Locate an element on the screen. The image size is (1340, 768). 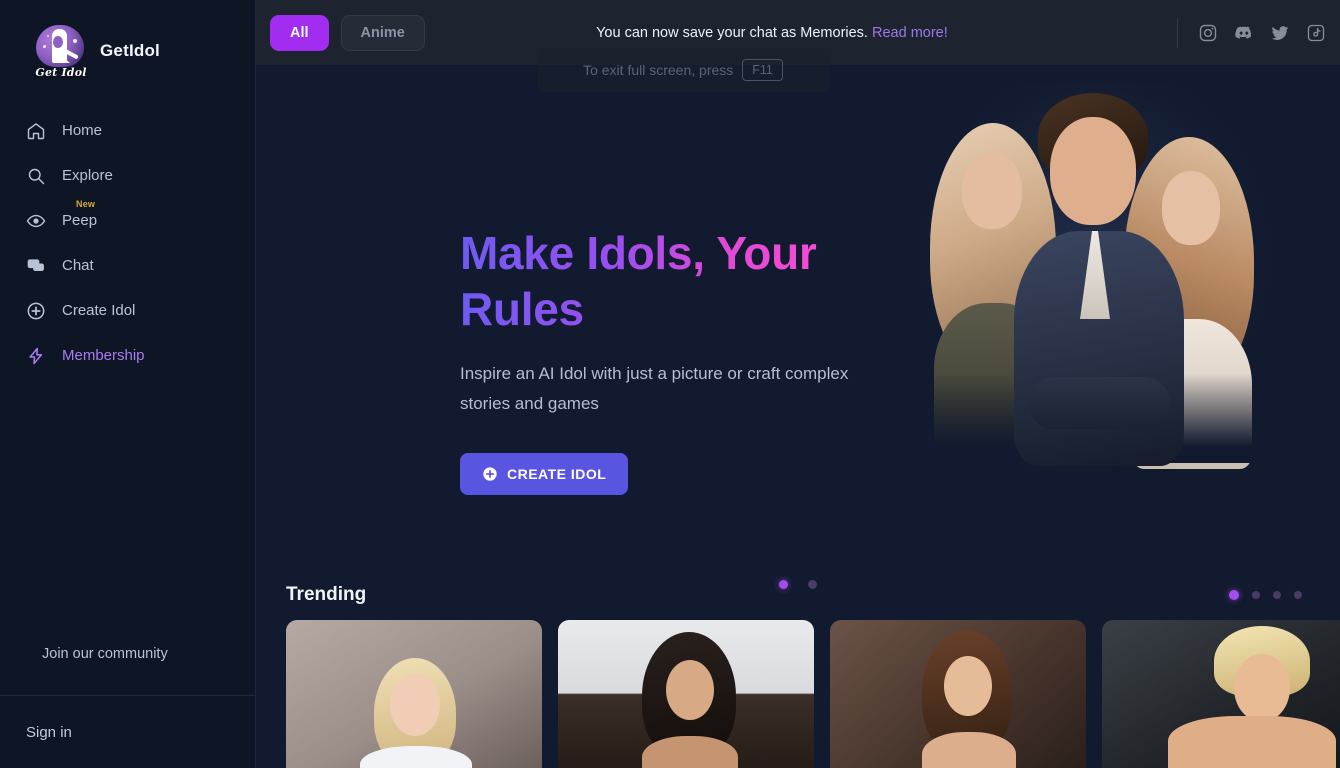
sidebar-item-label: Explore is located at coordinates (87, 175).